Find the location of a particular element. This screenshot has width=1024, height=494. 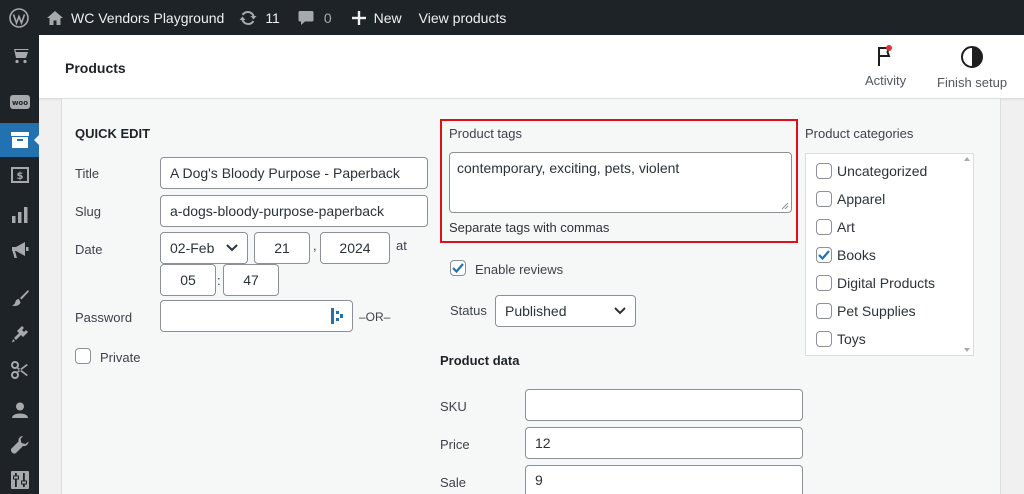

year-input: 2024 is located at coordinates (355, 248).